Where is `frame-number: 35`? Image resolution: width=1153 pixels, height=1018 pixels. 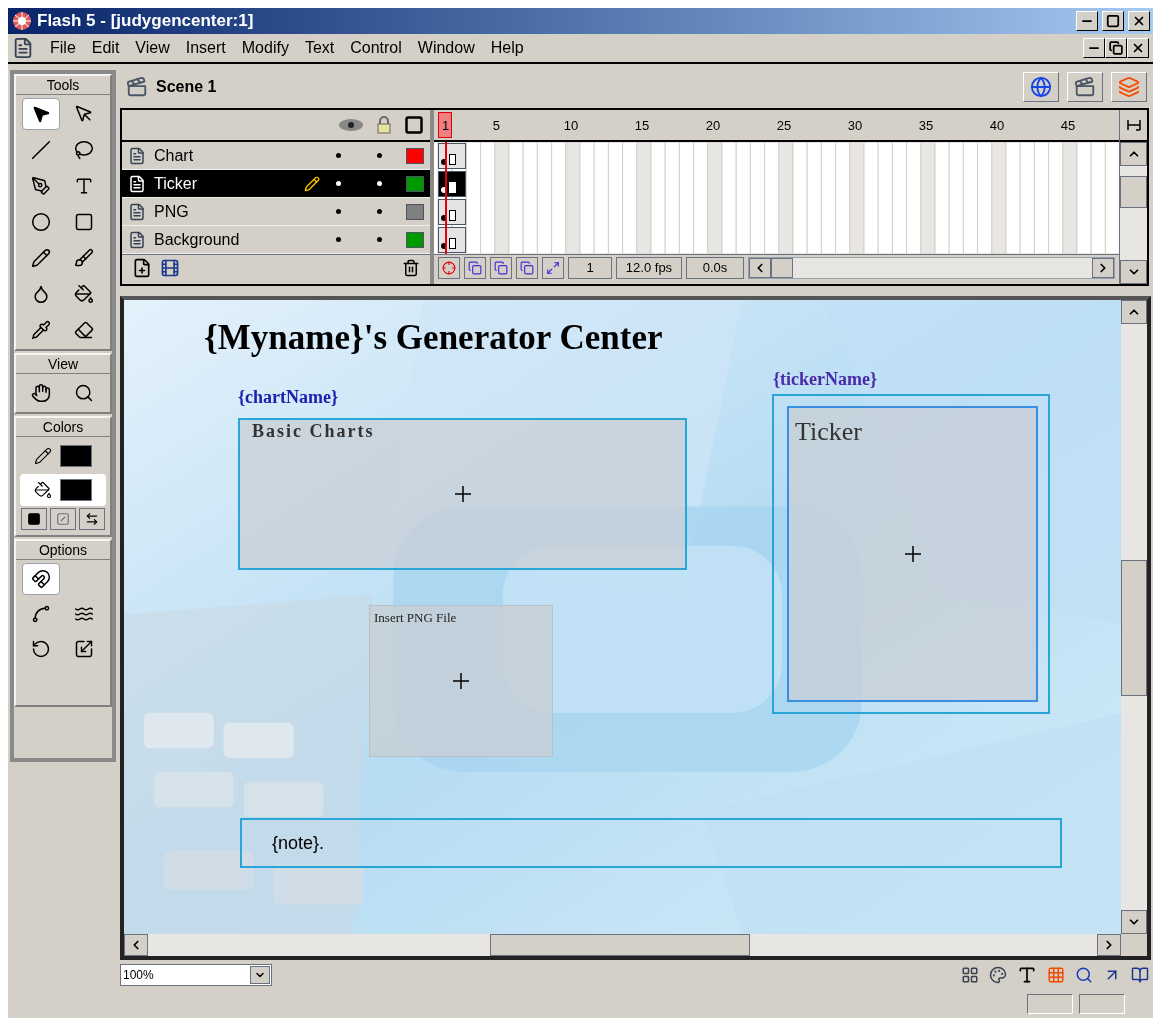
frame-number: 35 is located at coordinates (926, 126).